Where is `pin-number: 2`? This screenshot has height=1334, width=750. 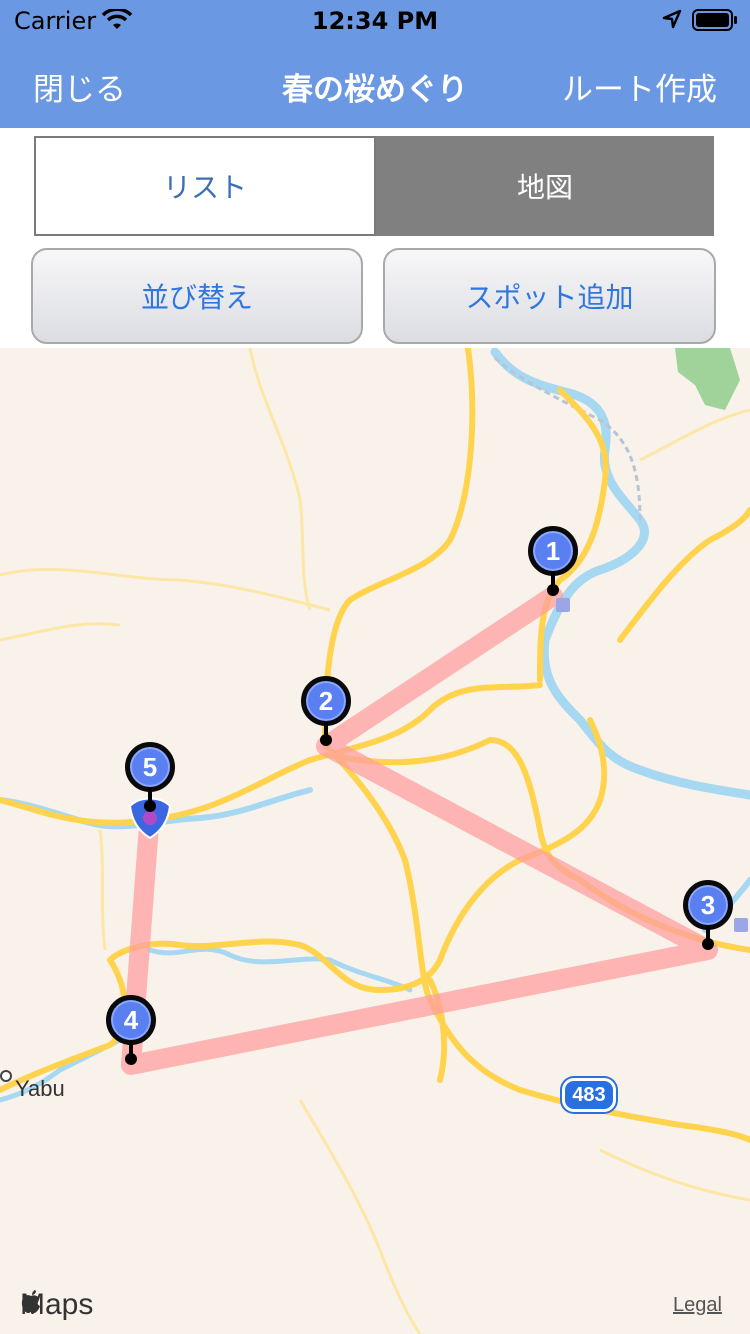 pin-number: 2 is located at coordinates (326, 701).